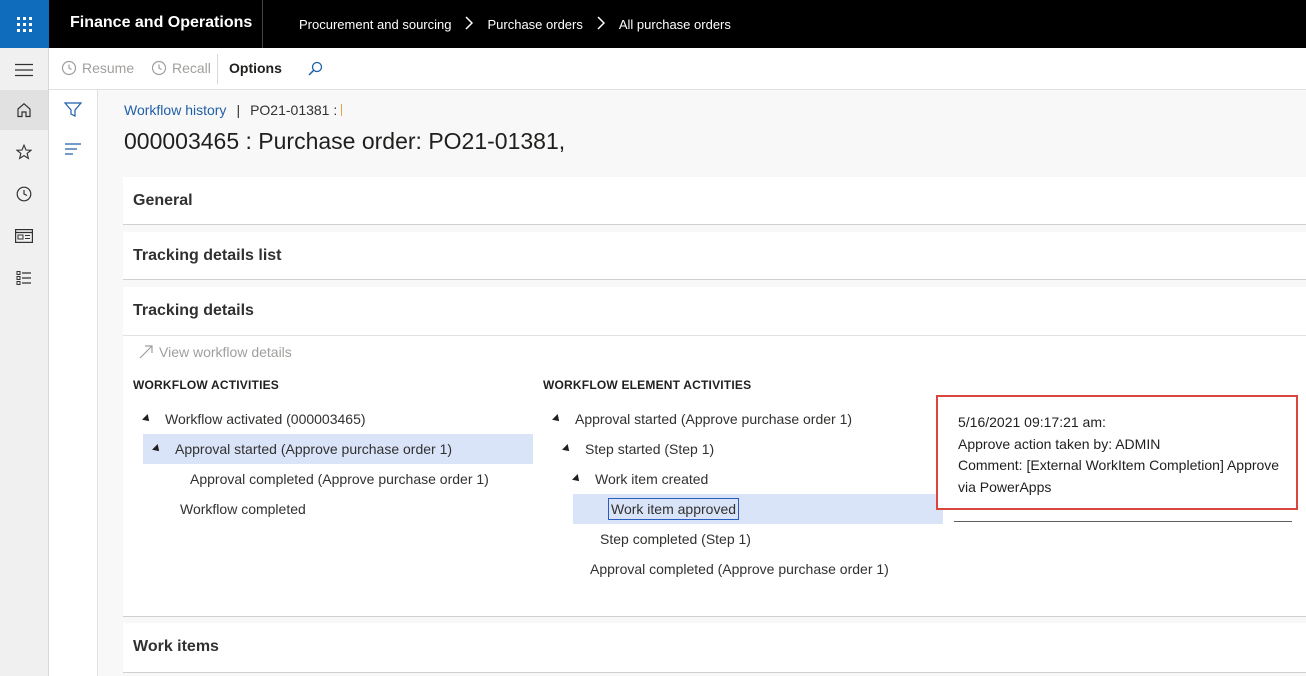  I want to click on options-label: Options, so click(255, 68).